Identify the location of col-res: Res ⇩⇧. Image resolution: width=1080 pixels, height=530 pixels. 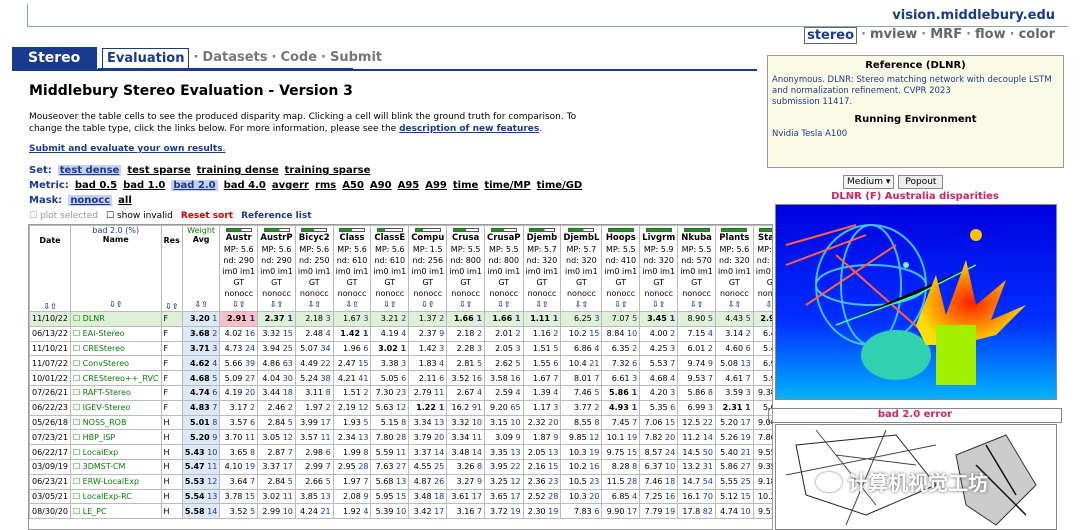
(171, 268).